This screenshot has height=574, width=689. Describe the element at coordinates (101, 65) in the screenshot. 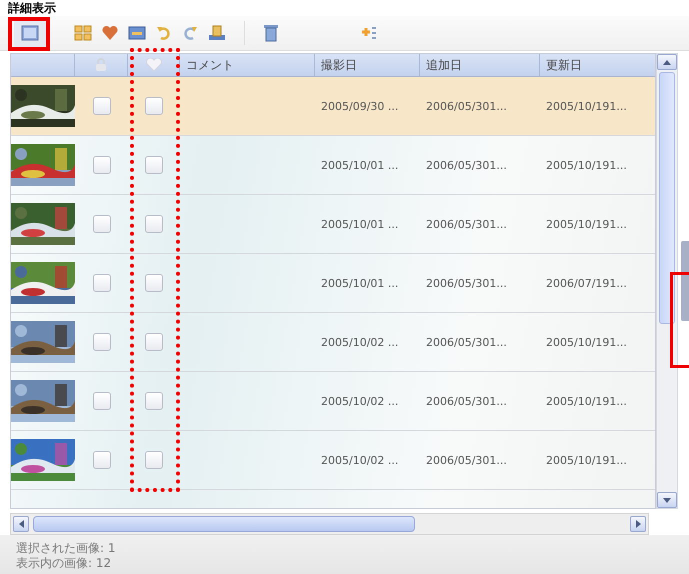

I see `lock-icon` at that location.